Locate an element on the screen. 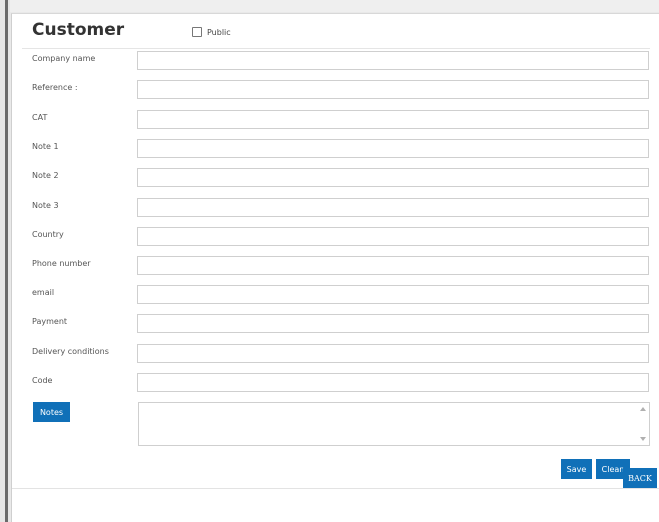 This screenshot has width=659, height=522. payment-label: Payment is located at coordinates (50, 321).